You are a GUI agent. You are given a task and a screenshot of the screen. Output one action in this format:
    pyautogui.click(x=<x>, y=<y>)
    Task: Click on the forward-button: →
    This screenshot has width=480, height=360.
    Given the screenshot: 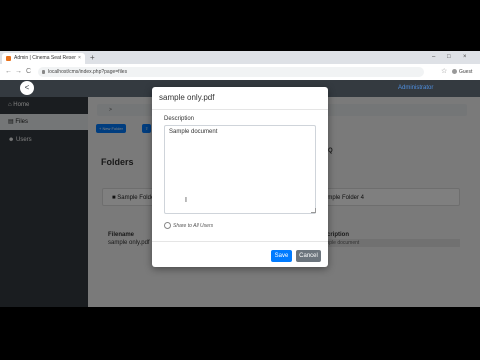 What is the action you would take?
    pyautogui.click(x=18, y=72)
    